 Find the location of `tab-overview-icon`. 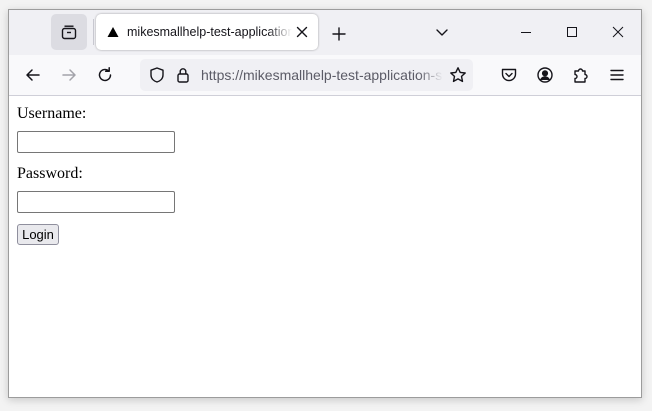

tab-overview-icon is located at coordinates (69, 32).